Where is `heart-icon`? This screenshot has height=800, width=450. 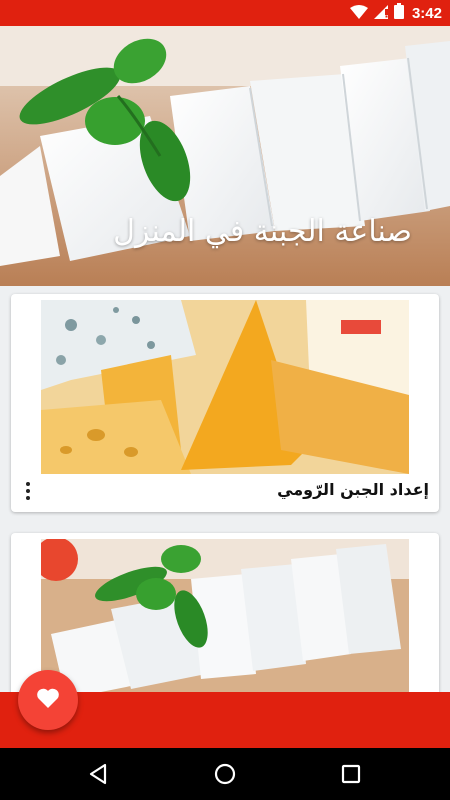 heart-icon is located at coordinates (48, 700).